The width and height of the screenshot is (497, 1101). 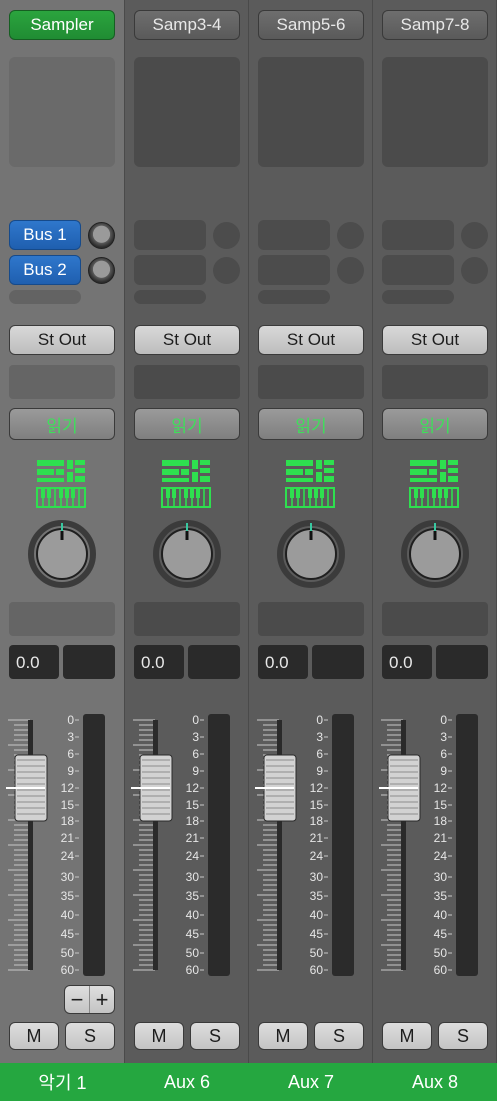 I want to click on meter-scale-label: 6, so click(x=70, y=754).